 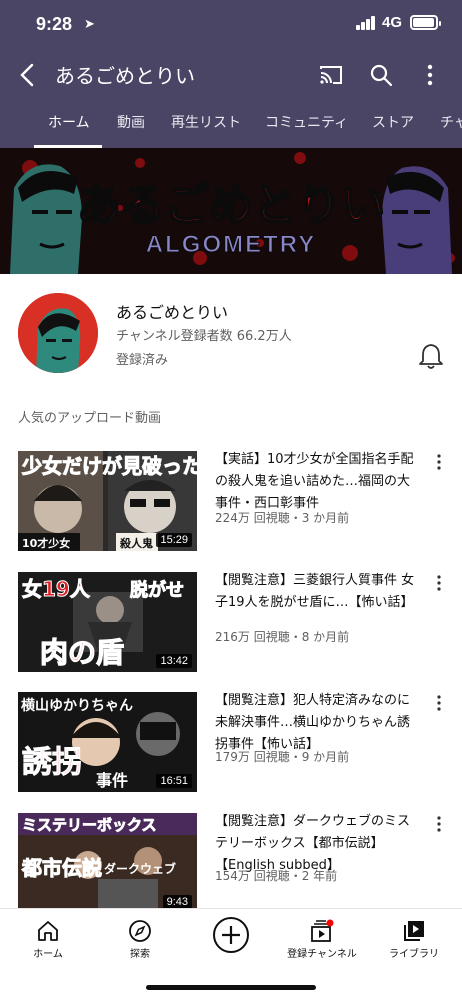 I want to click on more-options-icon, so click(x=430, y=75).